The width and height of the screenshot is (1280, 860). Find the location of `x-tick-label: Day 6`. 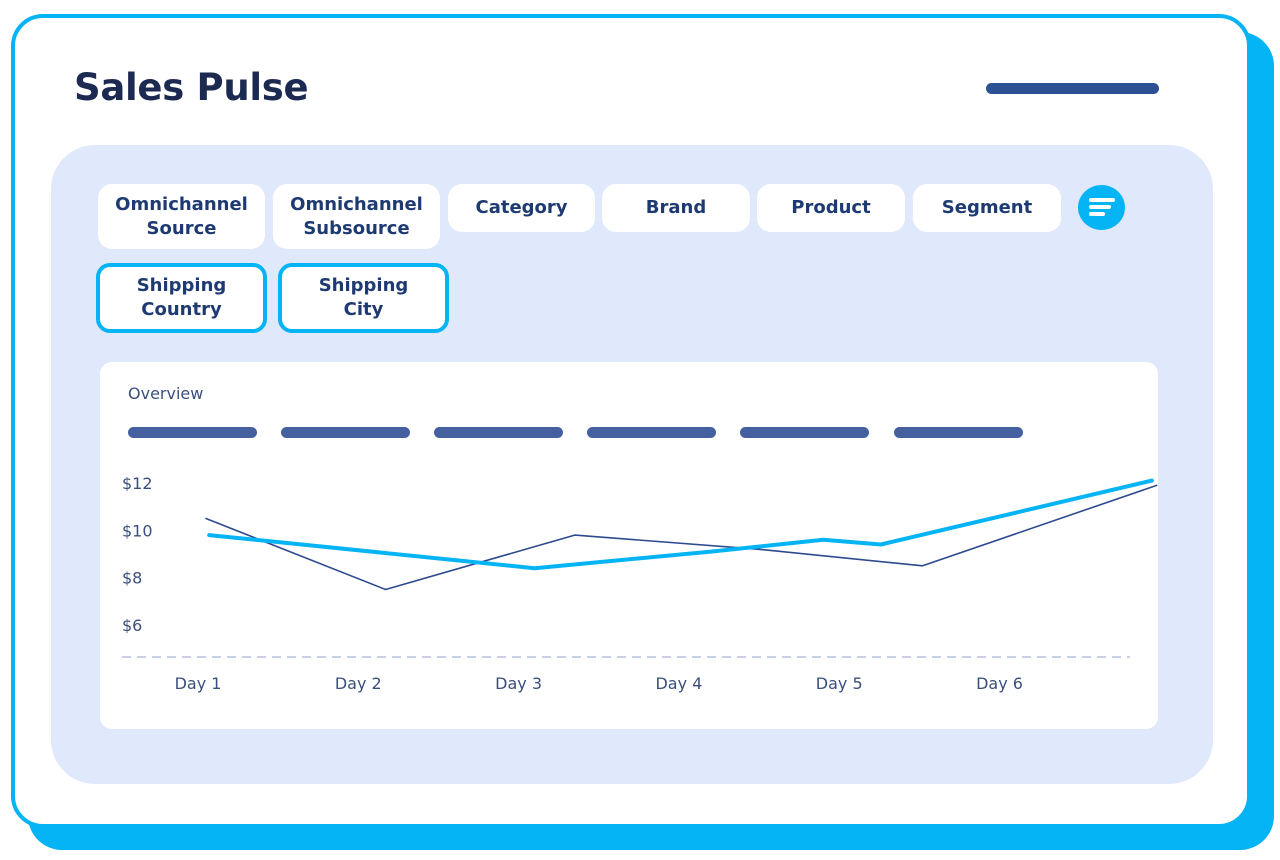

x-tick-label: Day 6 is located at coordinates (999, 683).